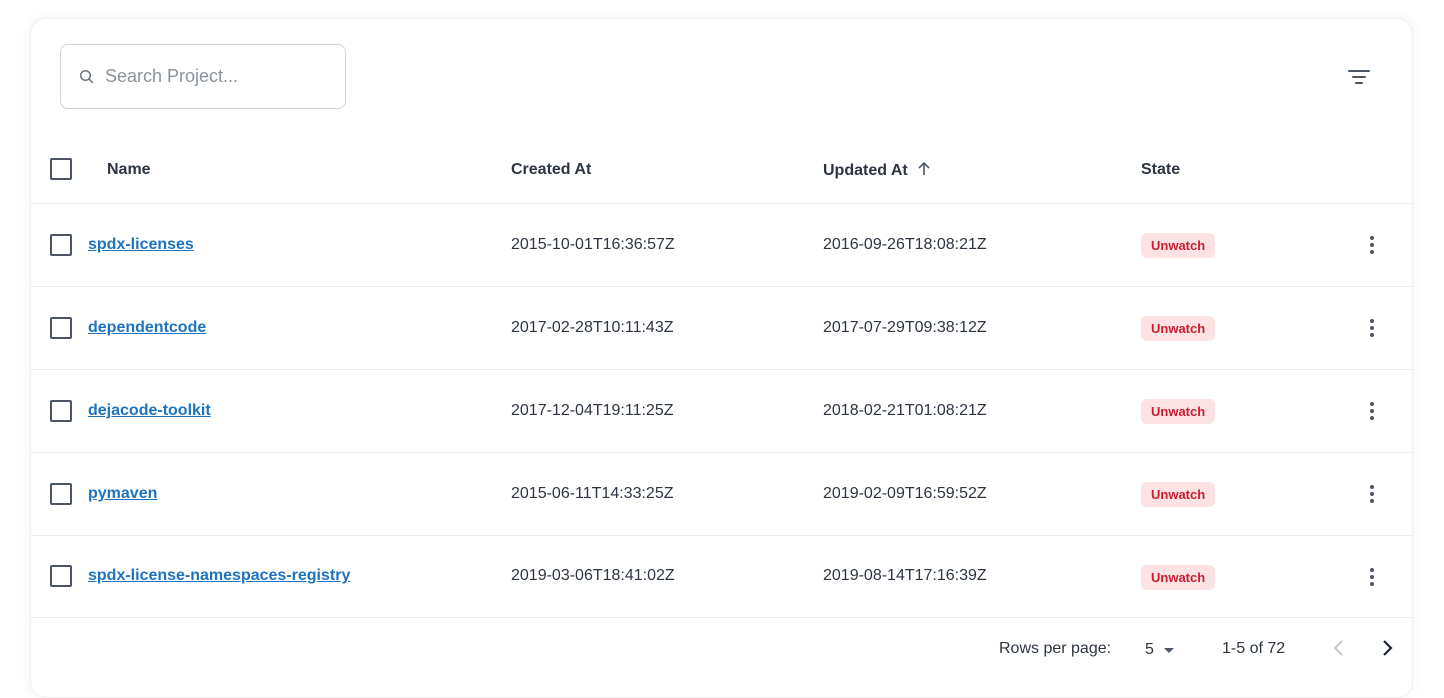  I want to click on header-created-at: Created At, so click(551, 170).